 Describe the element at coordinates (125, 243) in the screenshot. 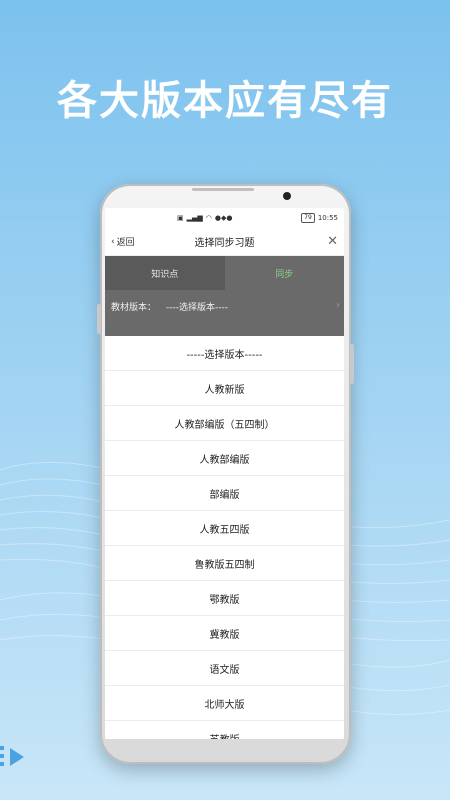

I see `back-label: 返回` at that location.